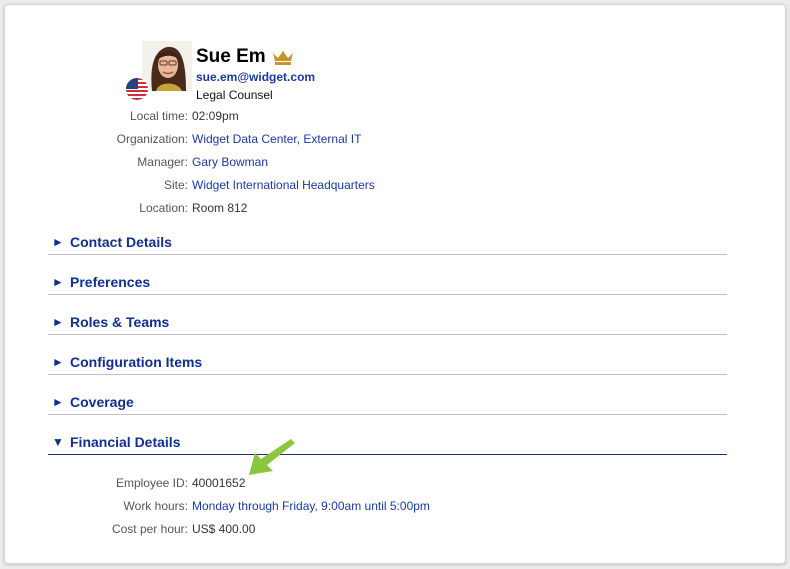 The height and width of the screenshot is (569, 790). Describe the element at coordinates (387, 403) in the screenshot. I see `section-coverage: ► Coverage` at that location.